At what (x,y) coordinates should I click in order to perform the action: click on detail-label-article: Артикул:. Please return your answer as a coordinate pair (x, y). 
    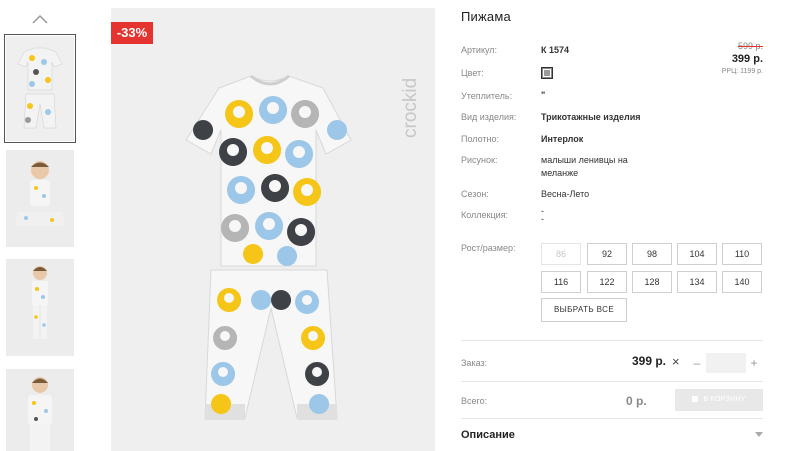
    Looking at the image, I should click on (479, 50).